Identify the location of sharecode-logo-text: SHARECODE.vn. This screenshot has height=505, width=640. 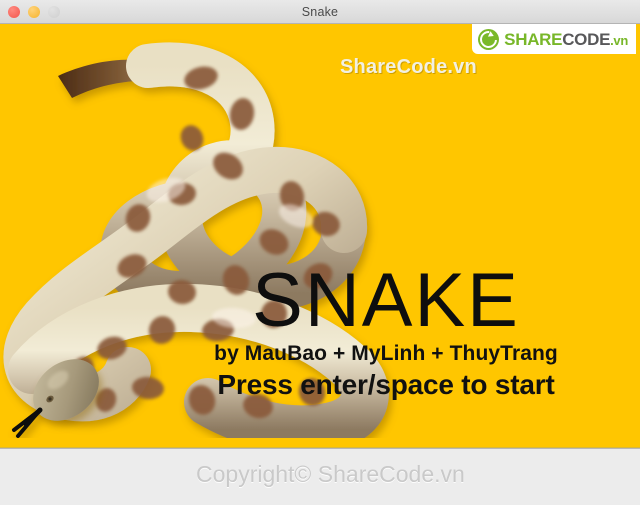
(566, 39).